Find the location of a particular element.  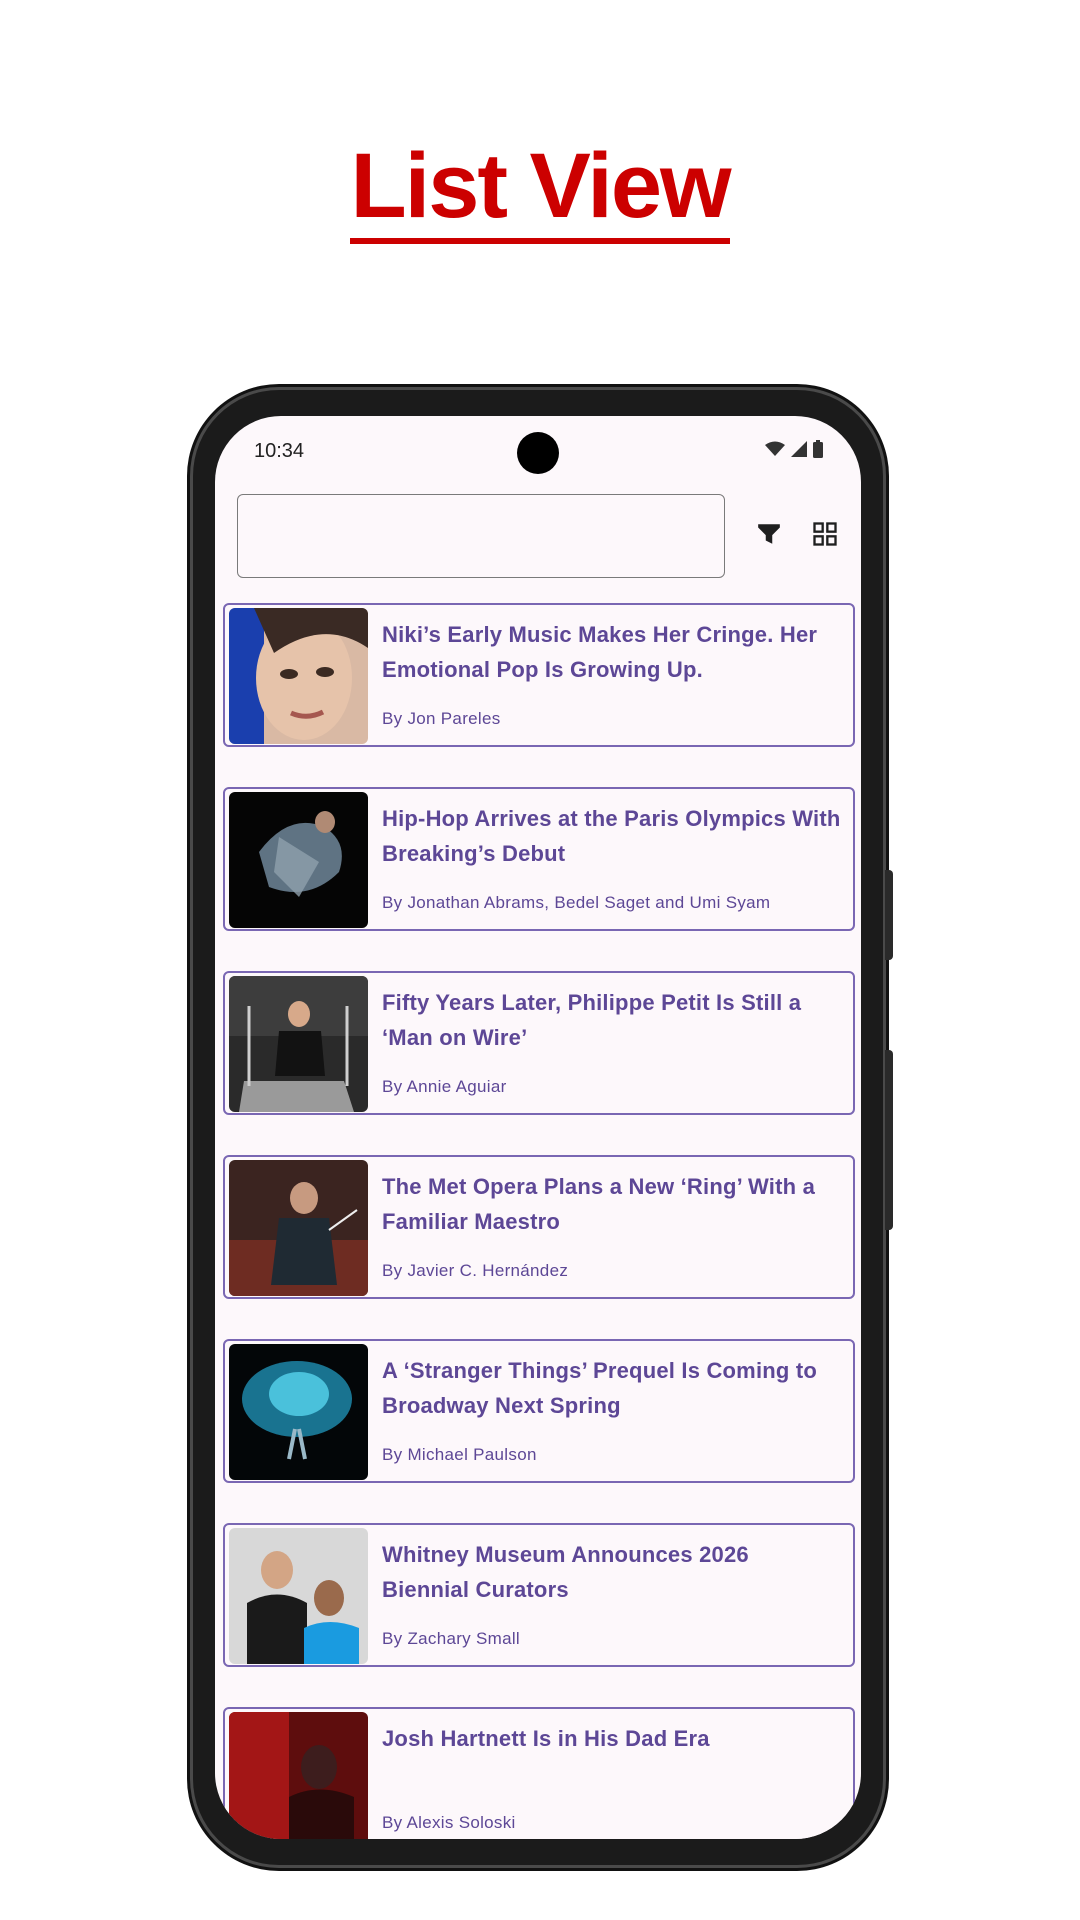

signal-icon is located at coordinates (799, 451).